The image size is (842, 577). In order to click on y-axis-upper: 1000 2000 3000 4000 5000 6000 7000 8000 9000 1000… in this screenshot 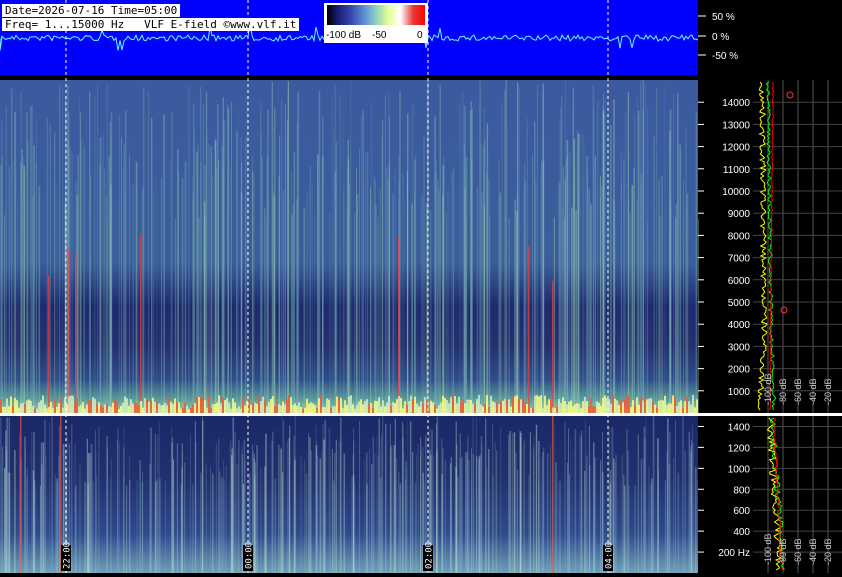, I will do `click(724, 248)`.